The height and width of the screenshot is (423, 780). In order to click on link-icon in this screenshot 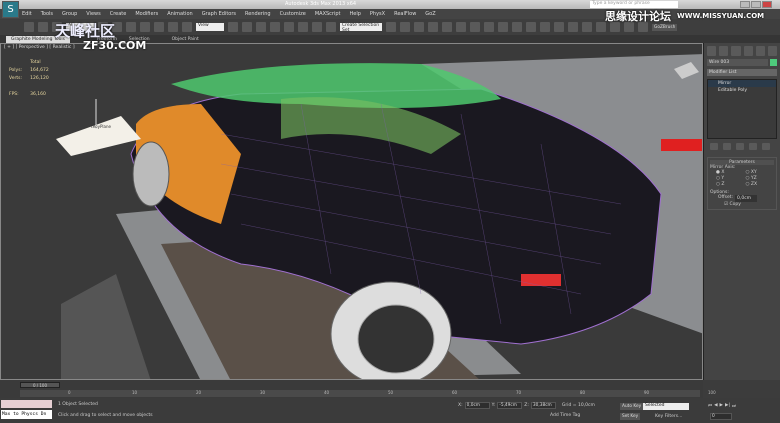, I will do `click(29, 27)`.